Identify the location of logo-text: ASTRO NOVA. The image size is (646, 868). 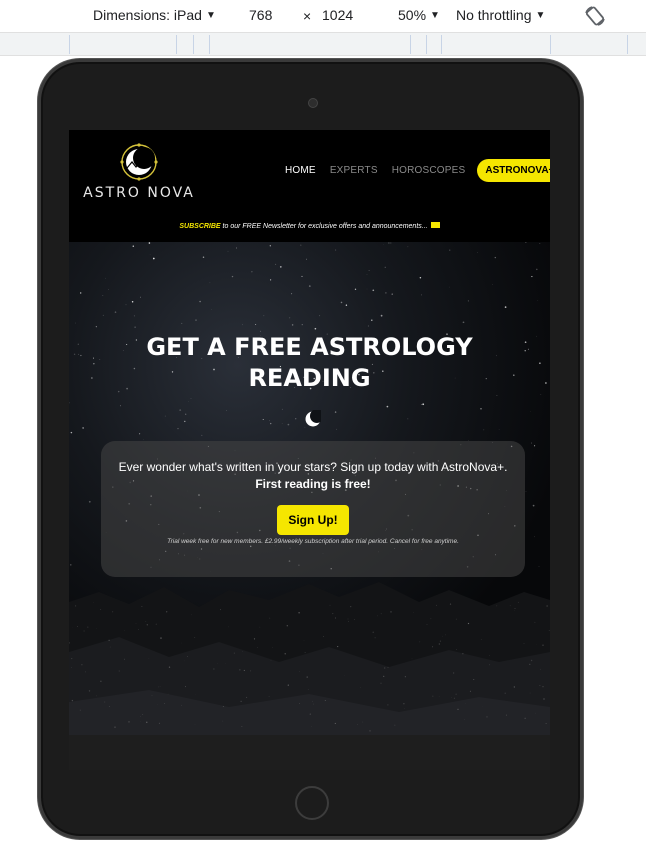
(139, 193).